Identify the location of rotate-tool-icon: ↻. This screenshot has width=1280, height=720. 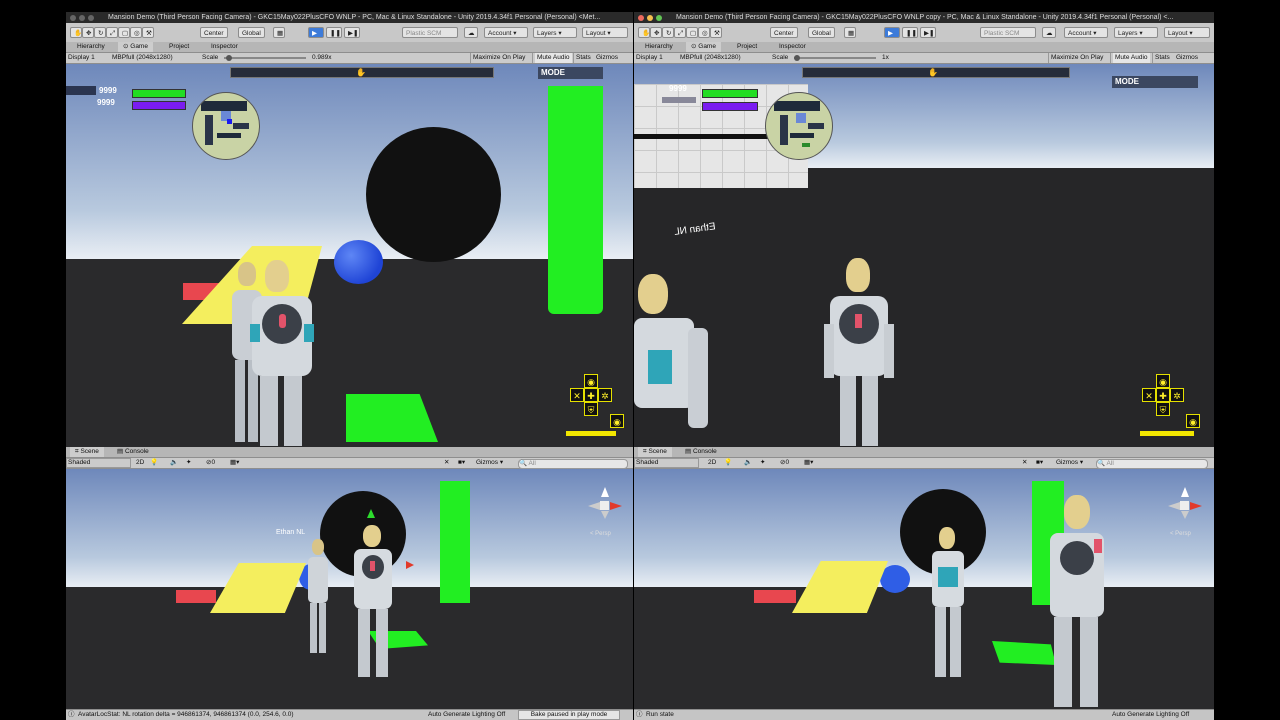
(668, 32).